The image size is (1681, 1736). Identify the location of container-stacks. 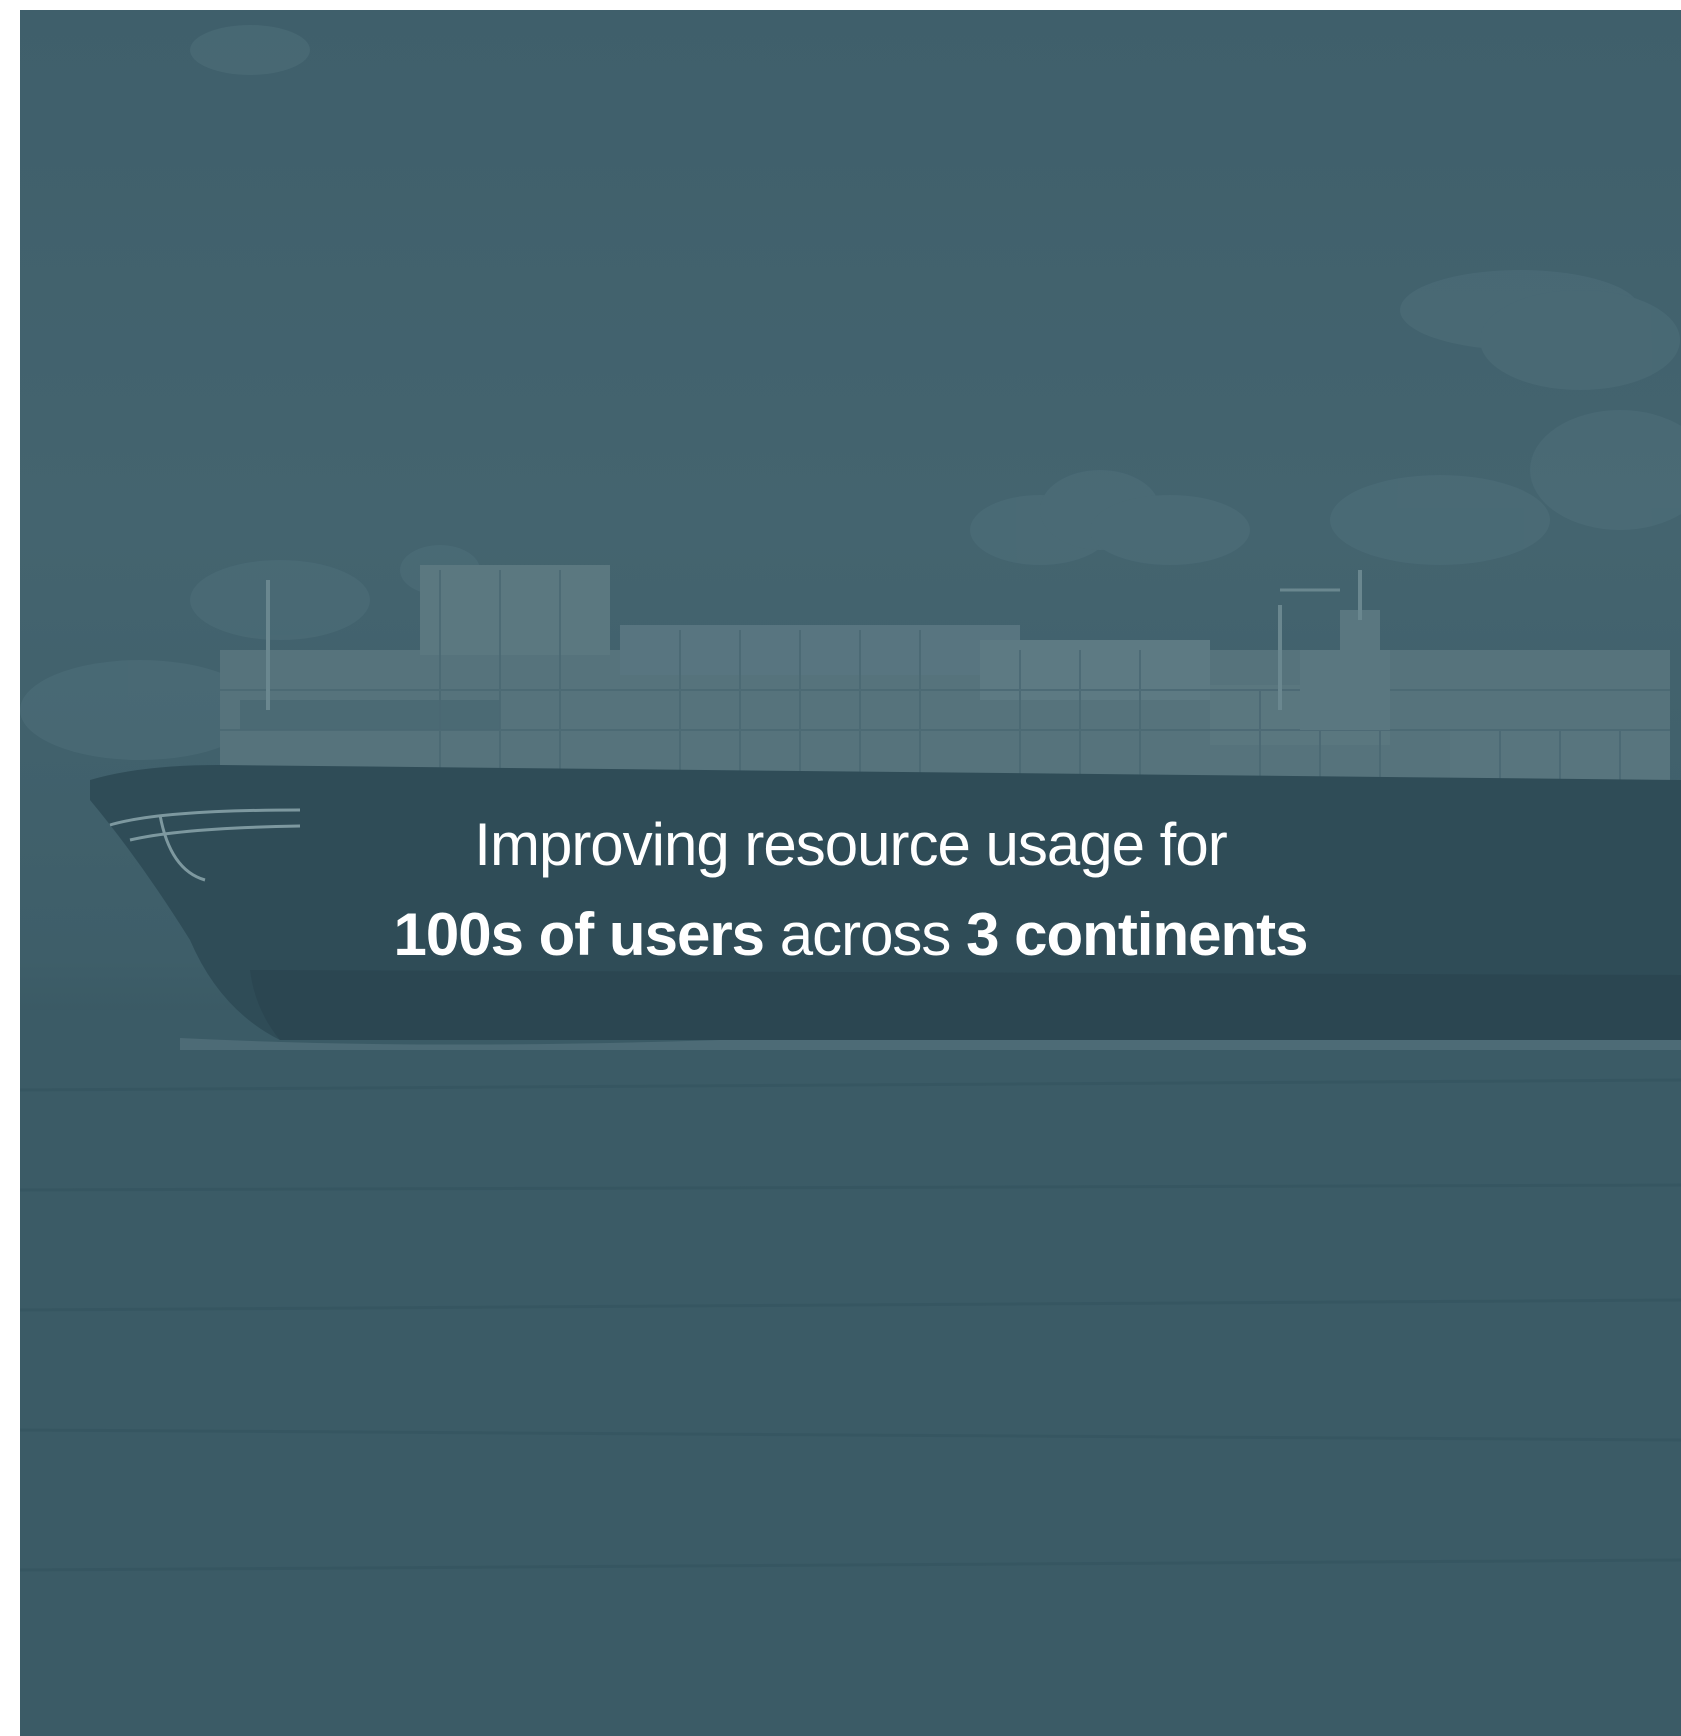
(945, 677).